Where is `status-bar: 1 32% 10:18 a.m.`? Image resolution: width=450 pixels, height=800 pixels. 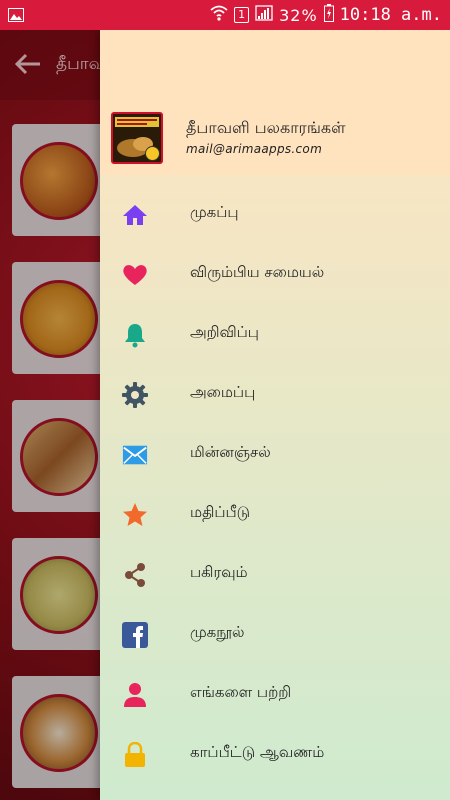 status-bar: 1 32% 10:18 a.m. is located at coordinates (225, 15).